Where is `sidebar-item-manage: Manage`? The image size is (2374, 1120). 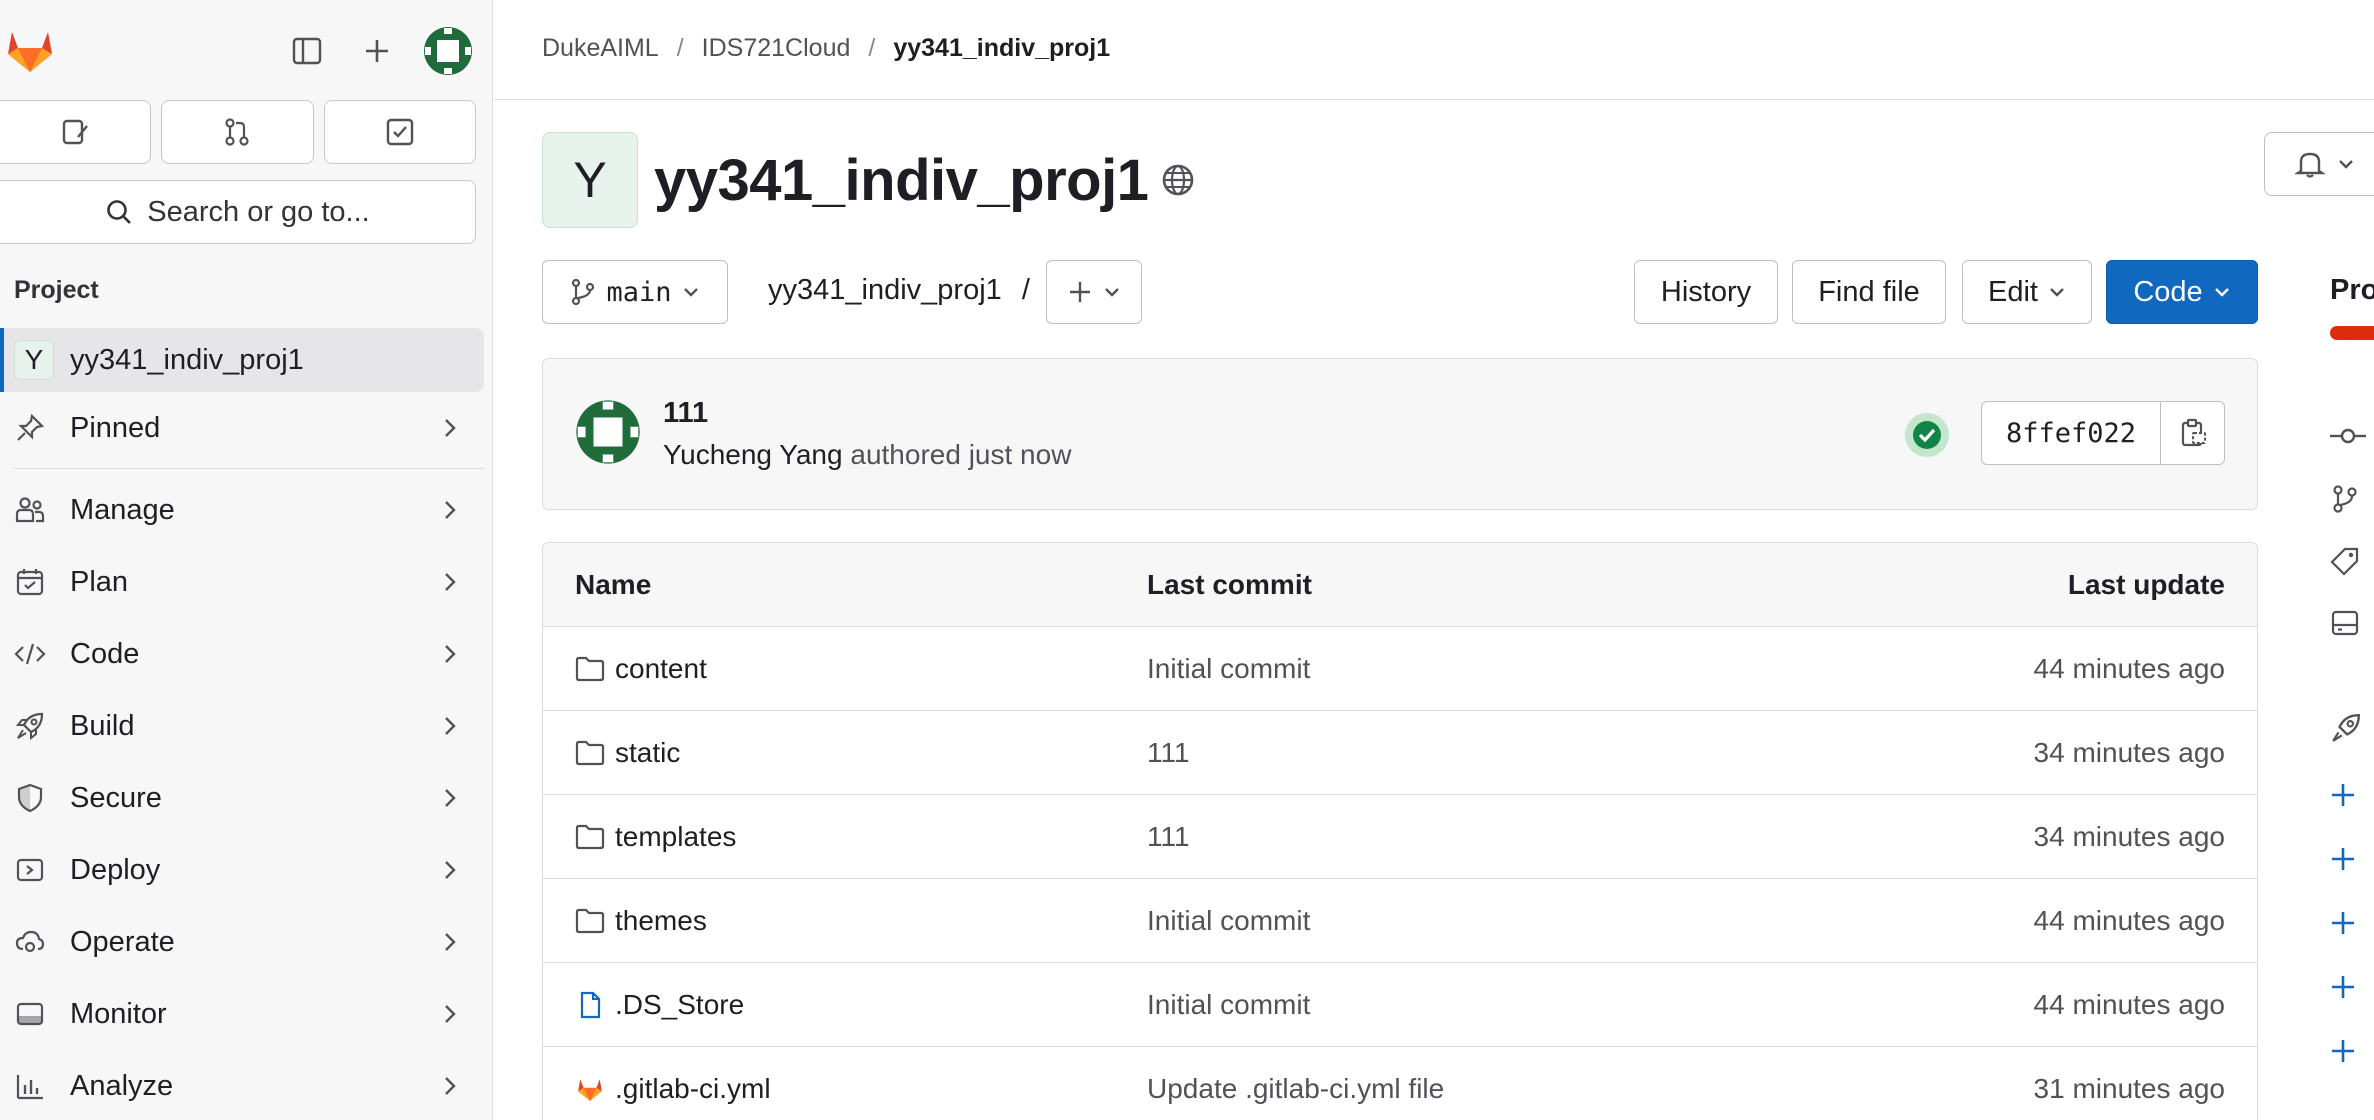
sidebar-item-manage: Manage is located at coordinates (242, 510).